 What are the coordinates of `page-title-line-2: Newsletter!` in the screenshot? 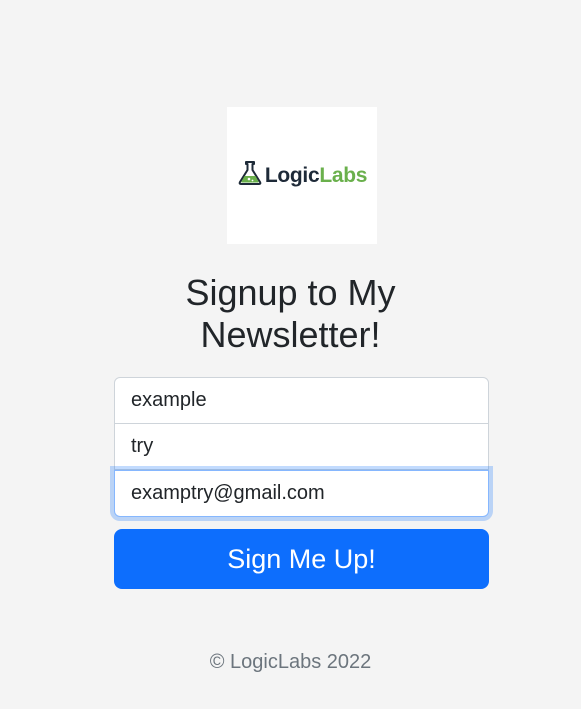 It's located at (290, 334).